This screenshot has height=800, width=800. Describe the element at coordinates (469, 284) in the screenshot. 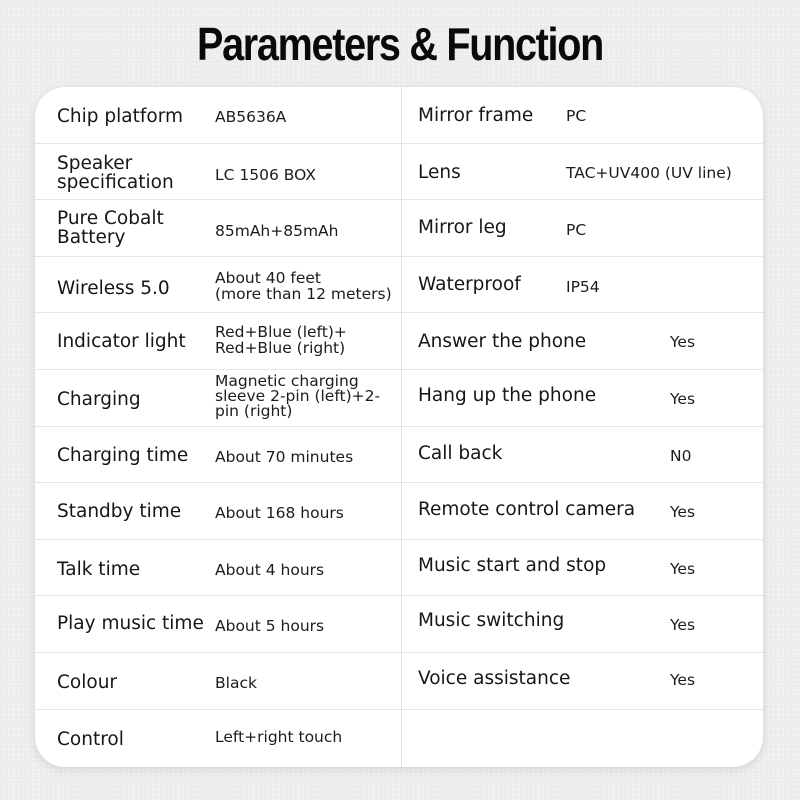

I see `spec-label: Waterproof` at that location.